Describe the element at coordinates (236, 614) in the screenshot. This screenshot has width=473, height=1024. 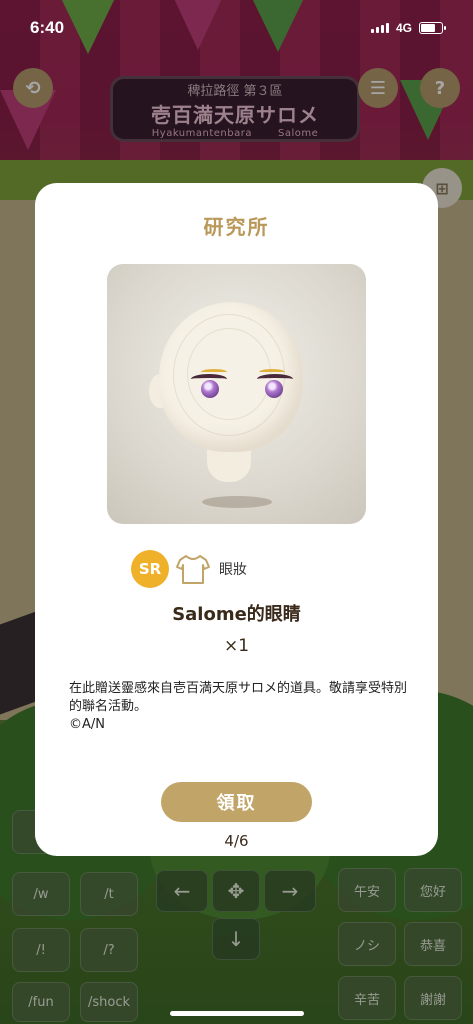
I see `item-name: Salome的眼睛` at that location.